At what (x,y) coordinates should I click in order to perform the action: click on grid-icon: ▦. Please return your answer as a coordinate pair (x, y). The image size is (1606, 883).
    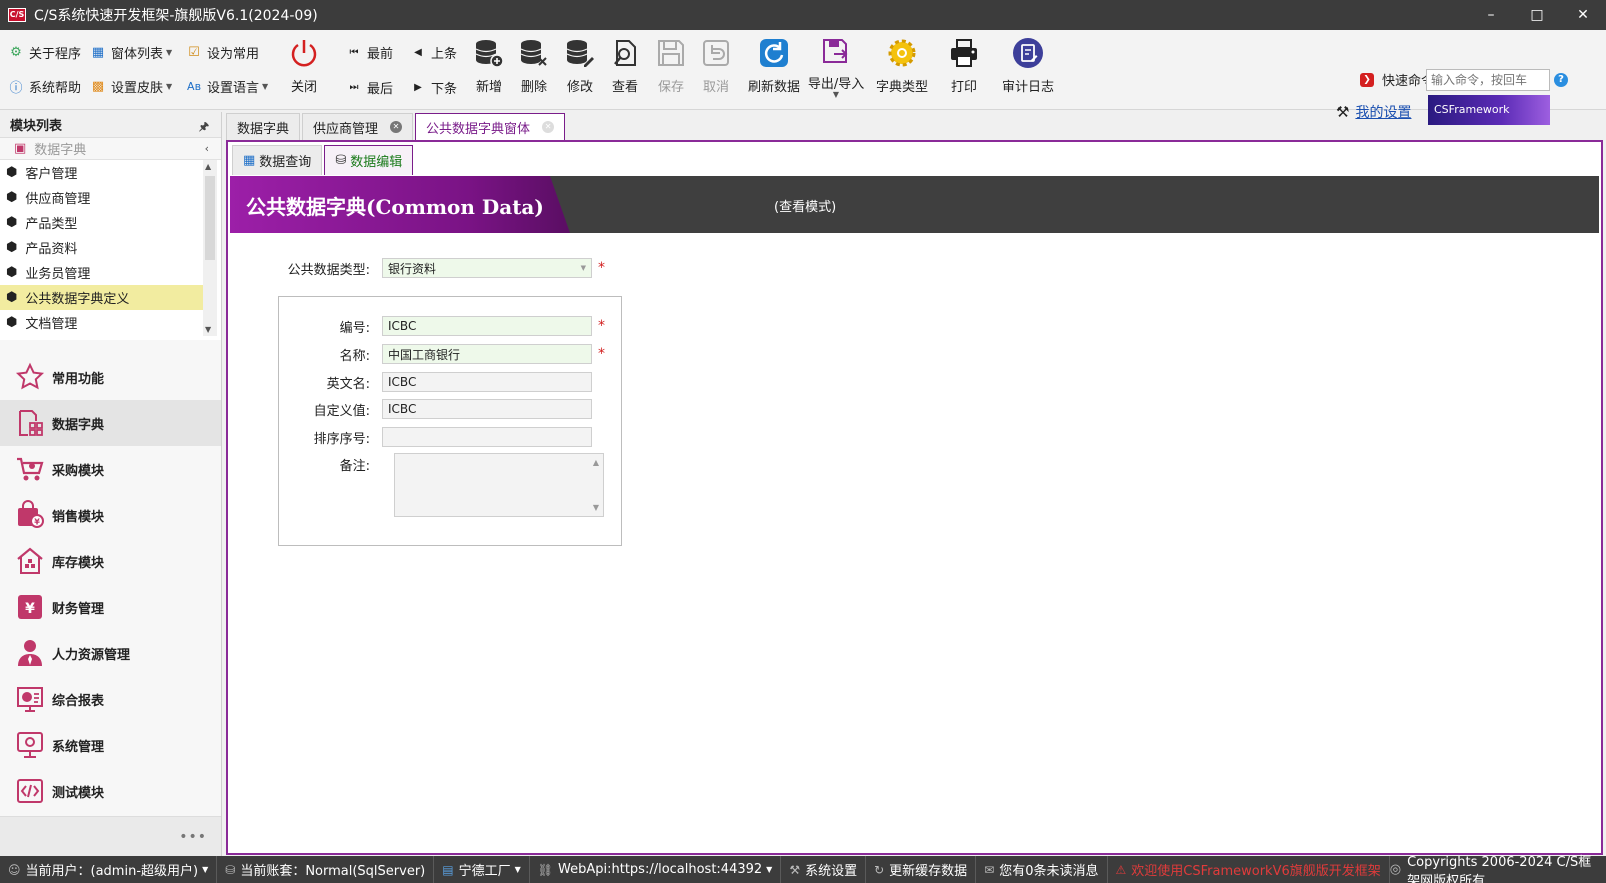
    Looking at the image, I should click on (249, 160).